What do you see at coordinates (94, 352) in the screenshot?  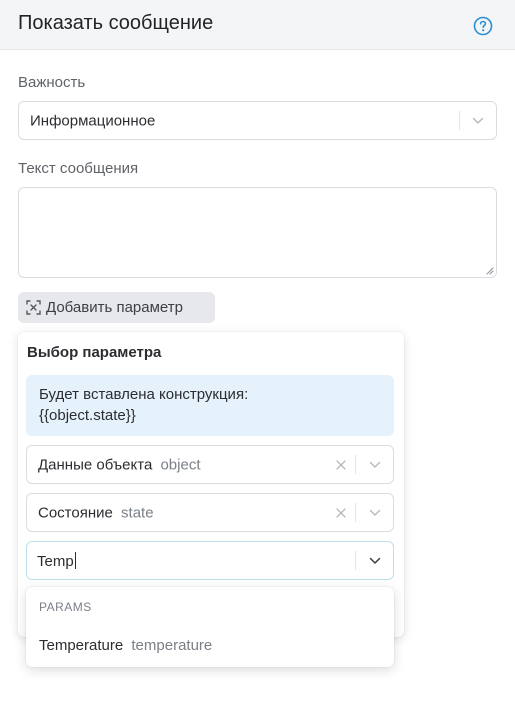 I see `parameter-picker-title: Выбор параметра` at bounding box center [94, 352].